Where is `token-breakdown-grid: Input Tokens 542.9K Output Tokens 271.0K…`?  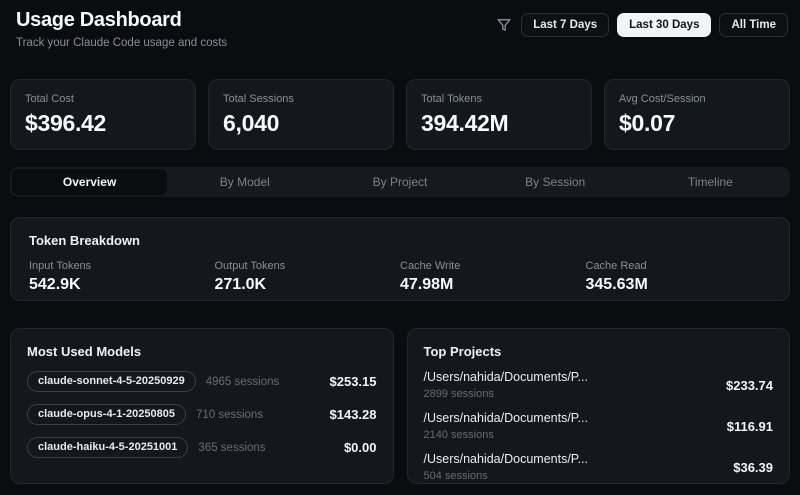 token-breakdown-grid: Input Tokens 542.9K Output Tokens 271.0K… is located at coordinates (400, 277).